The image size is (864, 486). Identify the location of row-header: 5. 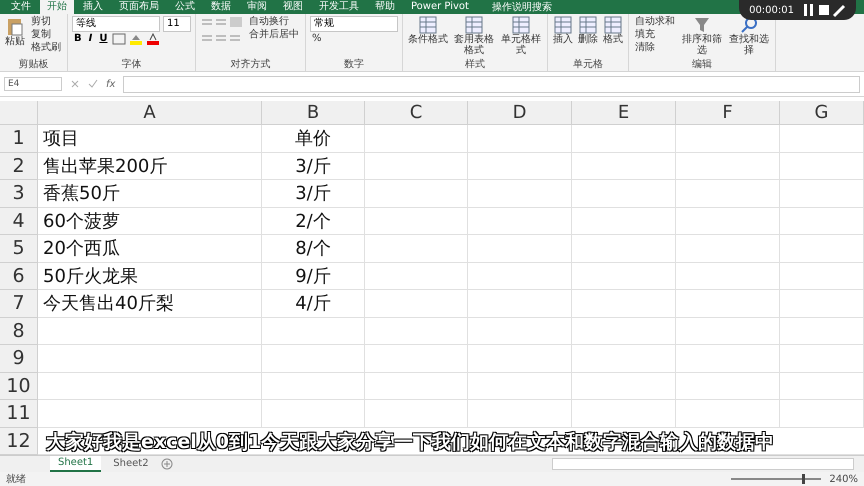
(19, 248).